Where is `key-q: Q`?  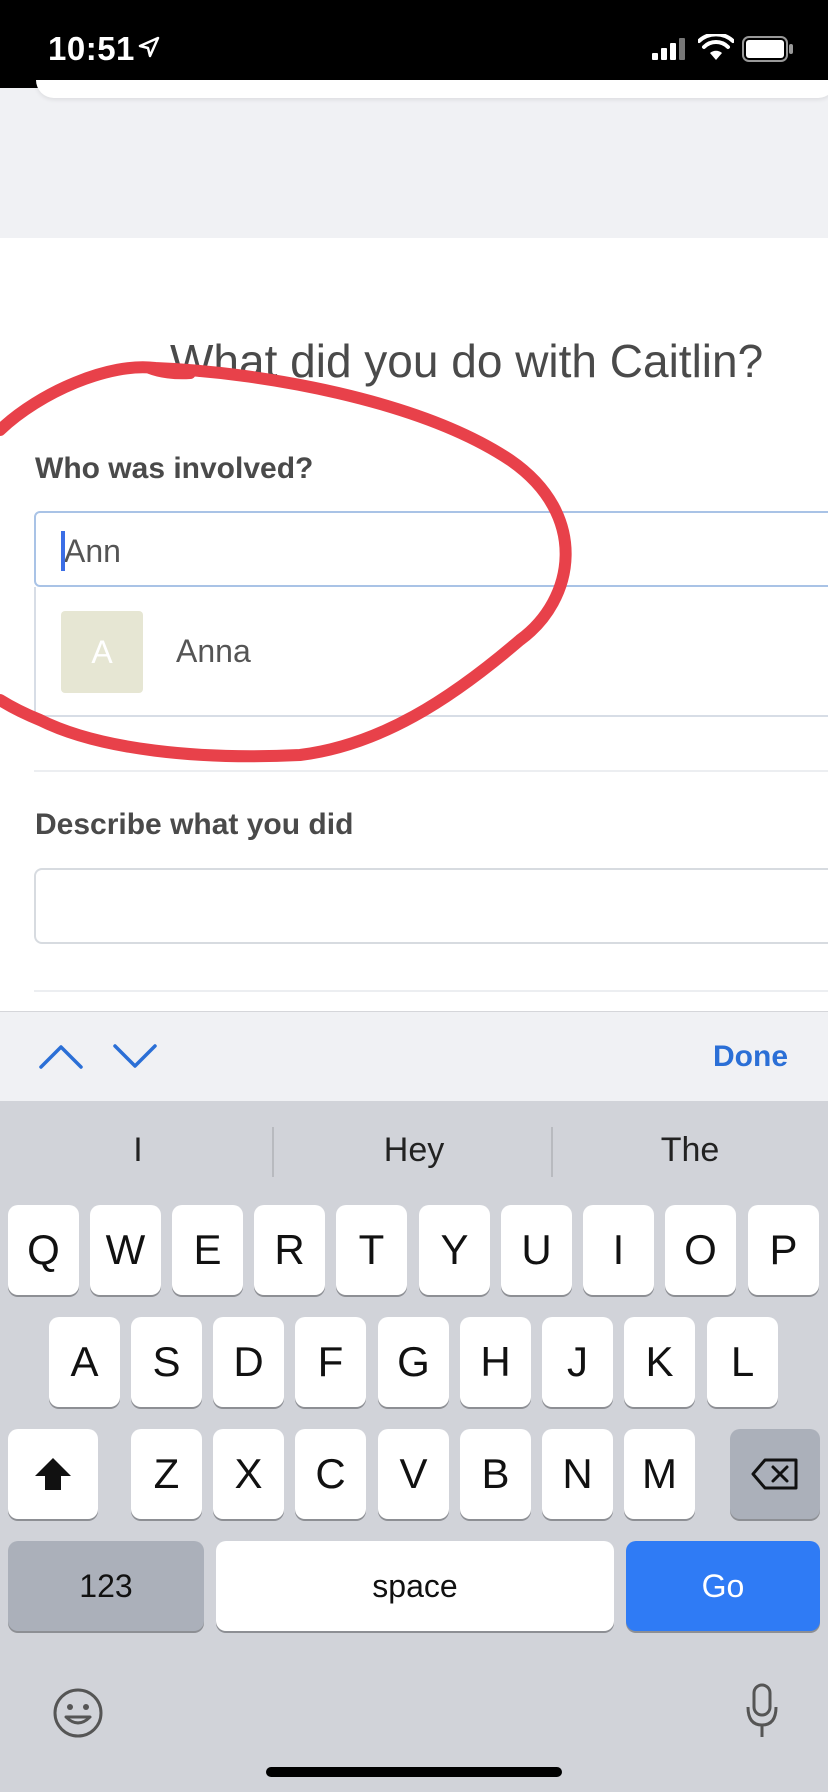
key-q: Q is located at coordinates (43, 1250).